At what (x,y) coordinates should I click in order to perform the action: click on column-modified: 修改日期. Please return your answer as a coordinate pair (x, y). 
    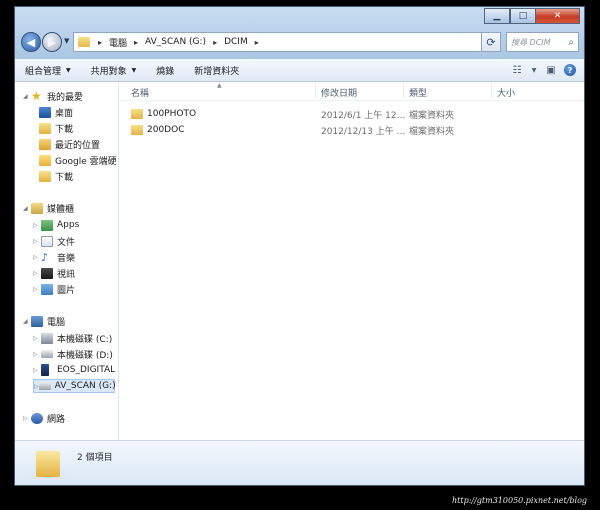
    Looking at the image, I should click on (339, 92).